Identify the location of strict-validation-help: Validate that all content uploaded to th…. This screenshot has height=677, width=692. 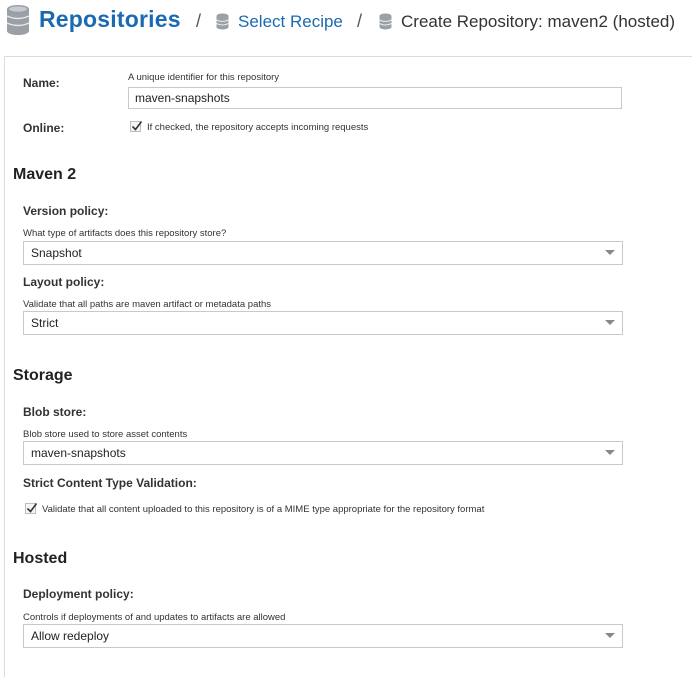
(263, 509).